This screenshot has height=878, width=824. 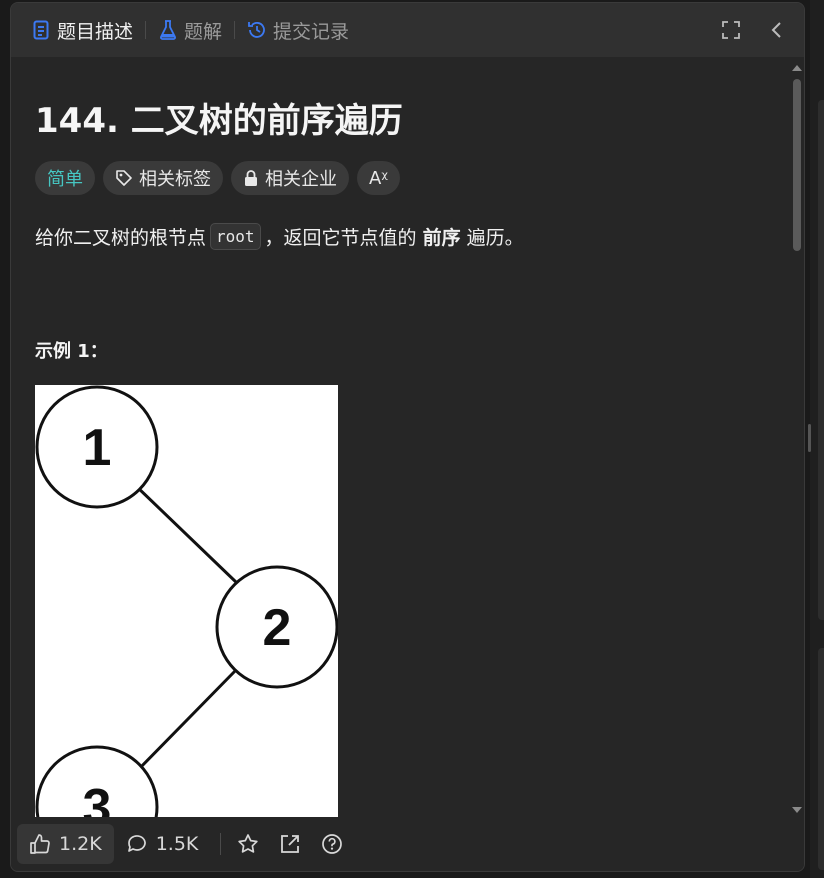 What do you see at coordinates (817, 439) in the screenshot?
I see `right-panel-edge` at bounding box center [817, 439].